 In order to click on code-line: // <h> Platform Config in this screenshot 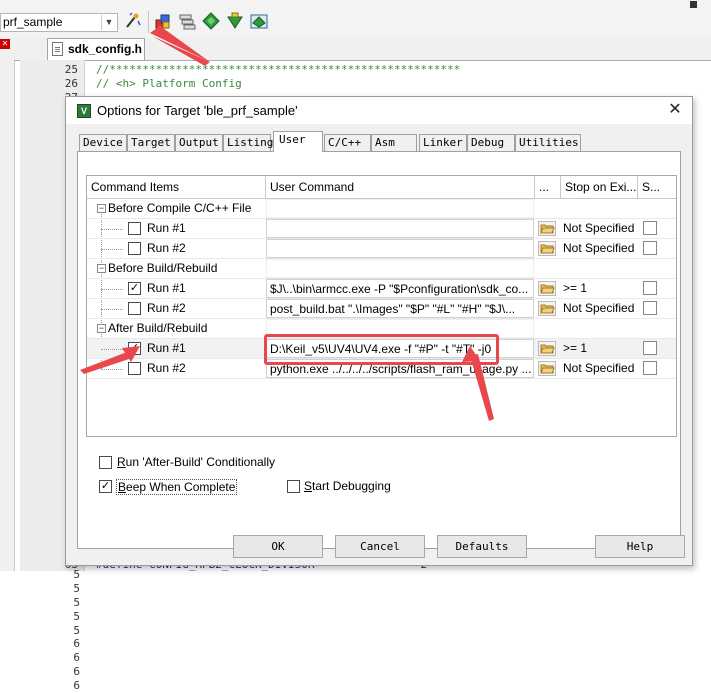, I will do `click(169, 83)`.